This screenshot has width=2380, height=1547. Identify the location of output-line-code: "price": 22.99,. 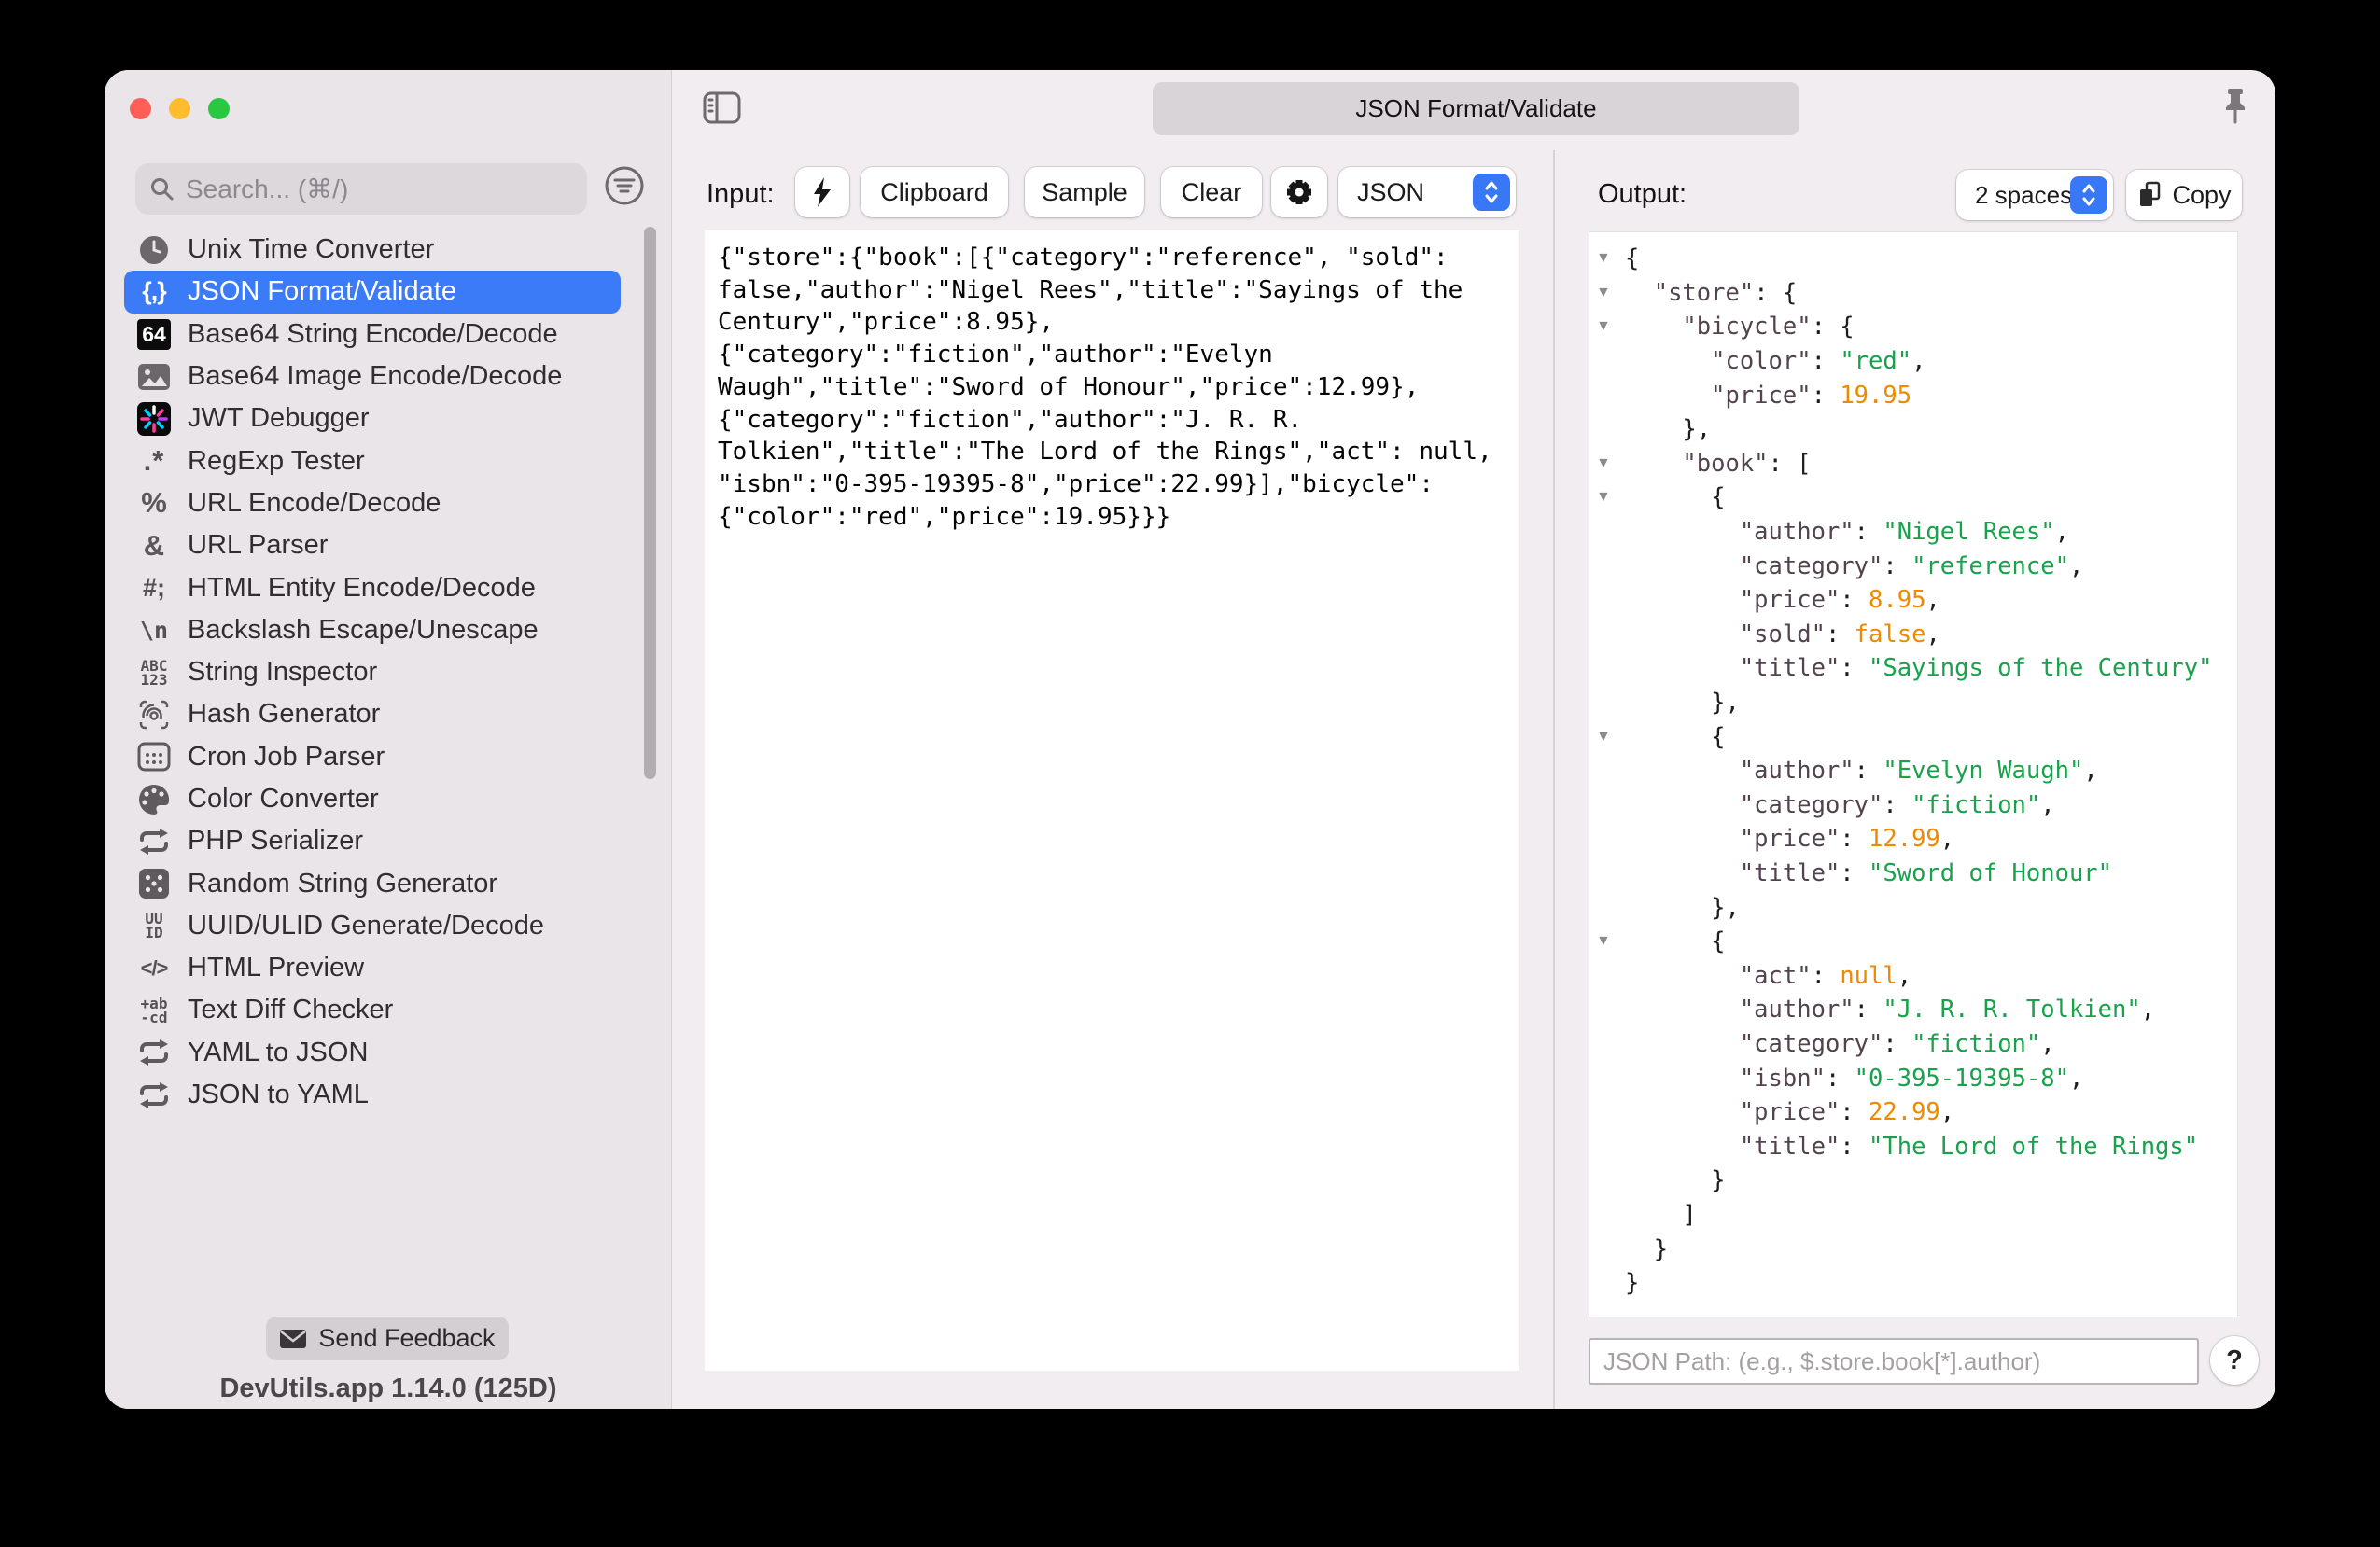
(1847, 1112).